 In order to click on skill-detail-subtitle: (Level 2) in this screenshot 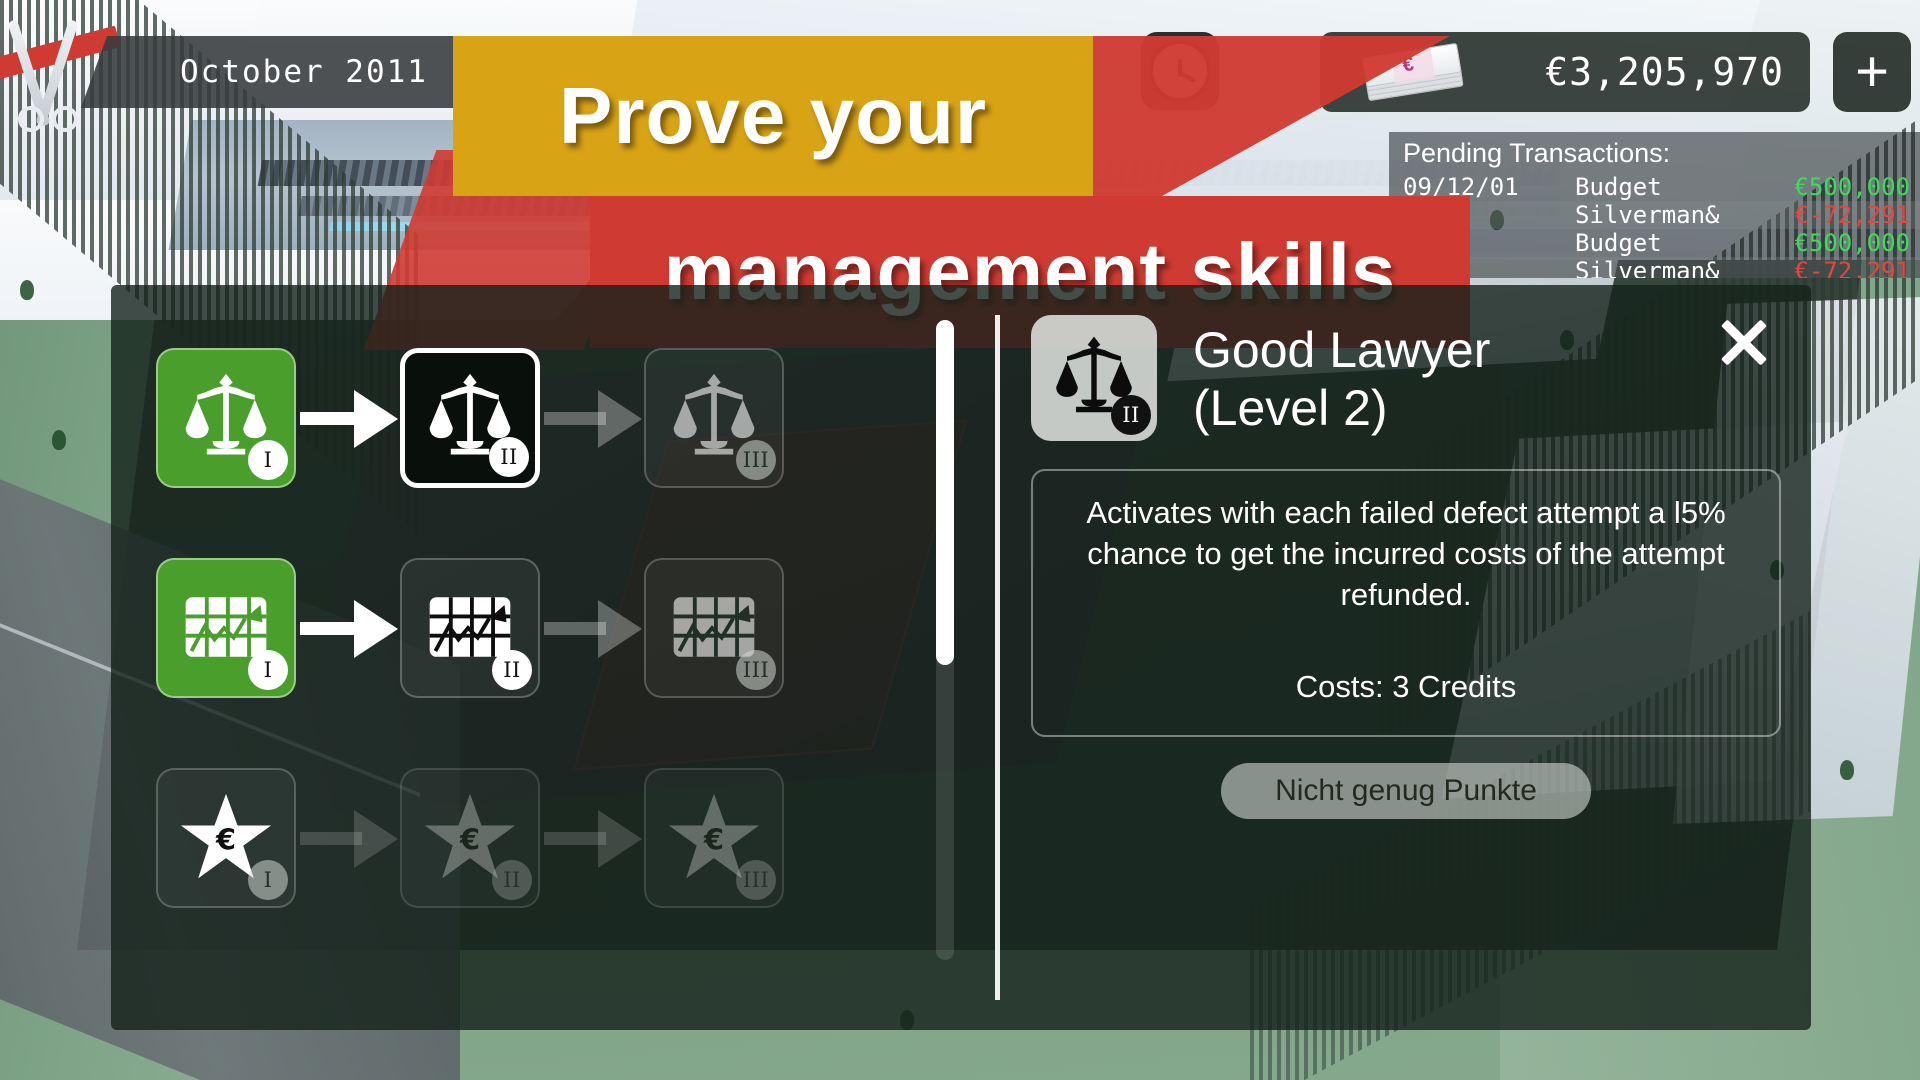, I will do `click(1290, 408)`.